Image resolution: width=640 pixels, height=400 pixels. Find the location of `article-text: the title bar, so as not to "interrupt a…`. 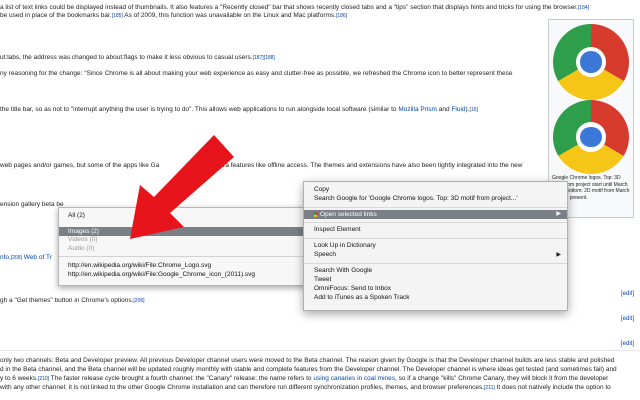

article-text: the title bar, so as not to "interrupt a… is located at coordinates (198, 109).